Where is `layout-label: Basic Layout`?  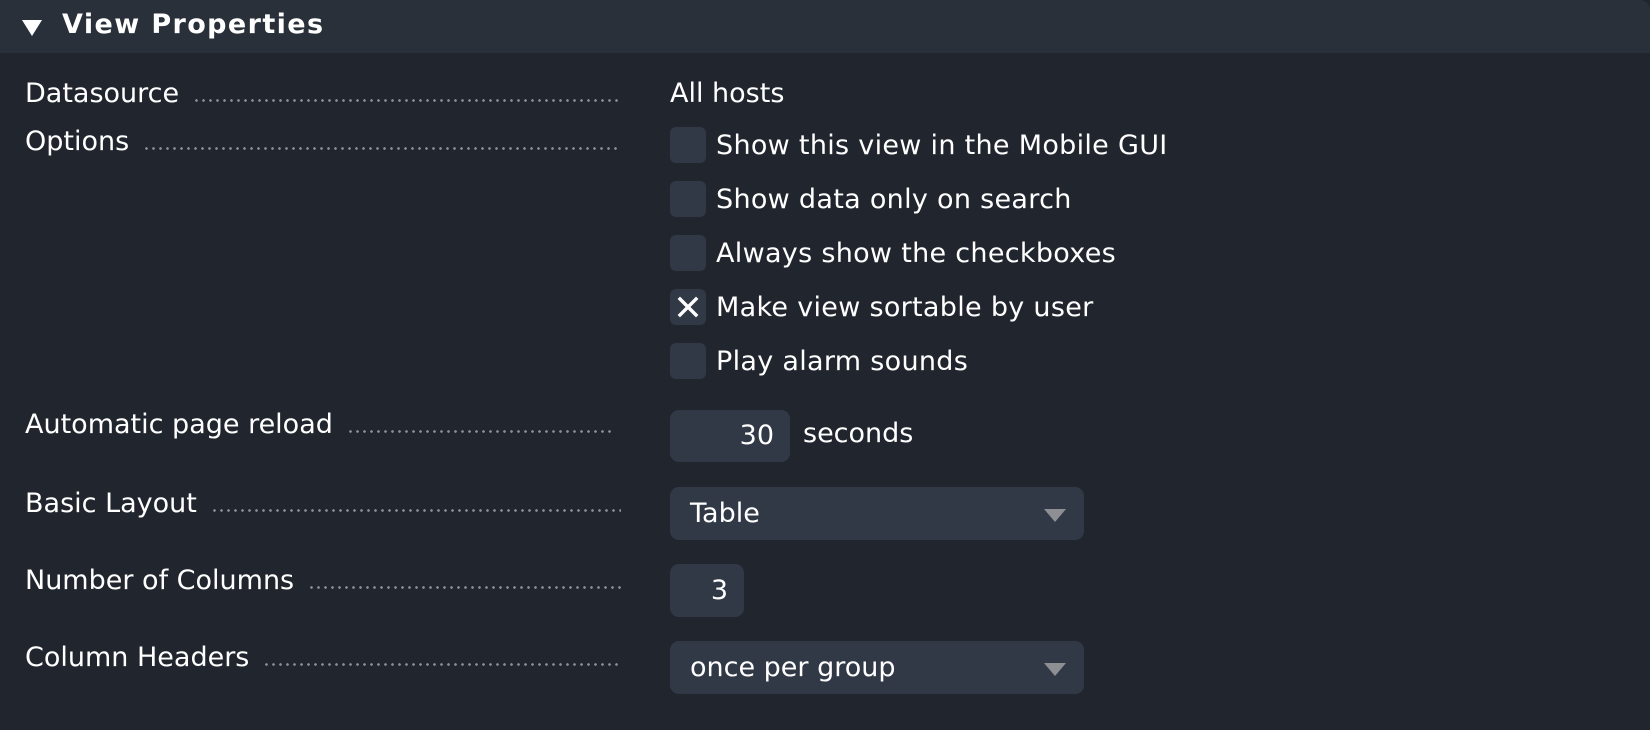 layout-label: Basic Layout is located at coordinates (111, 503).